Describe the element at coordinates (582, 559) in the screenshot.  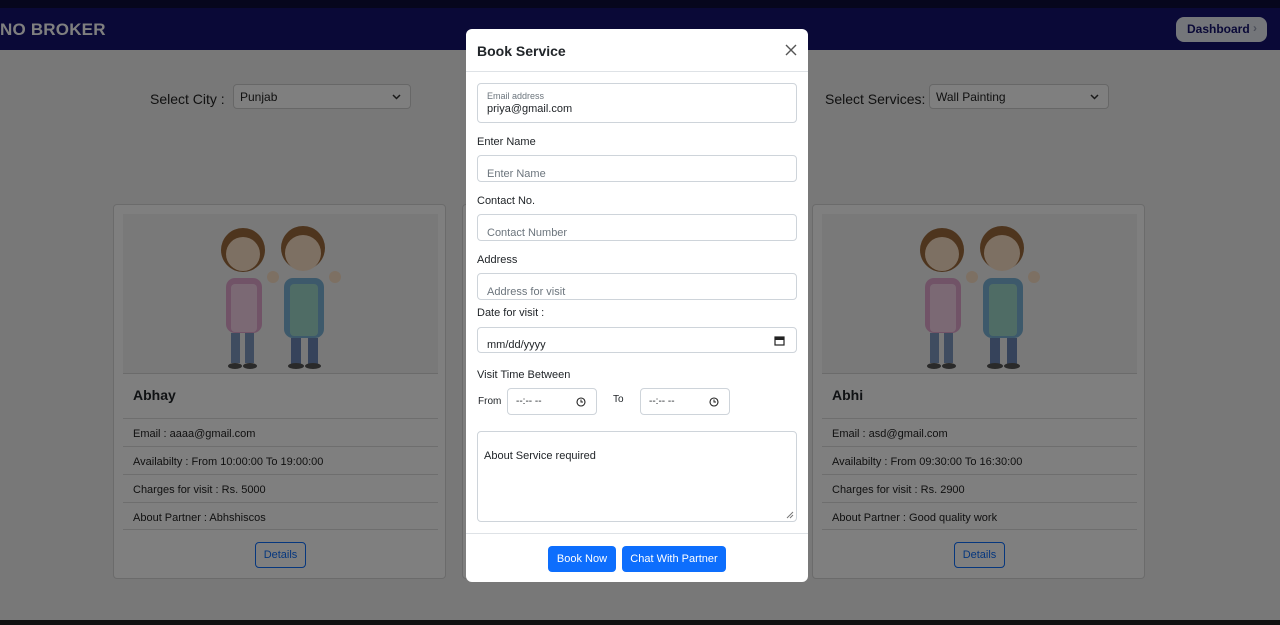
I see `book-now-button: Book Now` at that location.